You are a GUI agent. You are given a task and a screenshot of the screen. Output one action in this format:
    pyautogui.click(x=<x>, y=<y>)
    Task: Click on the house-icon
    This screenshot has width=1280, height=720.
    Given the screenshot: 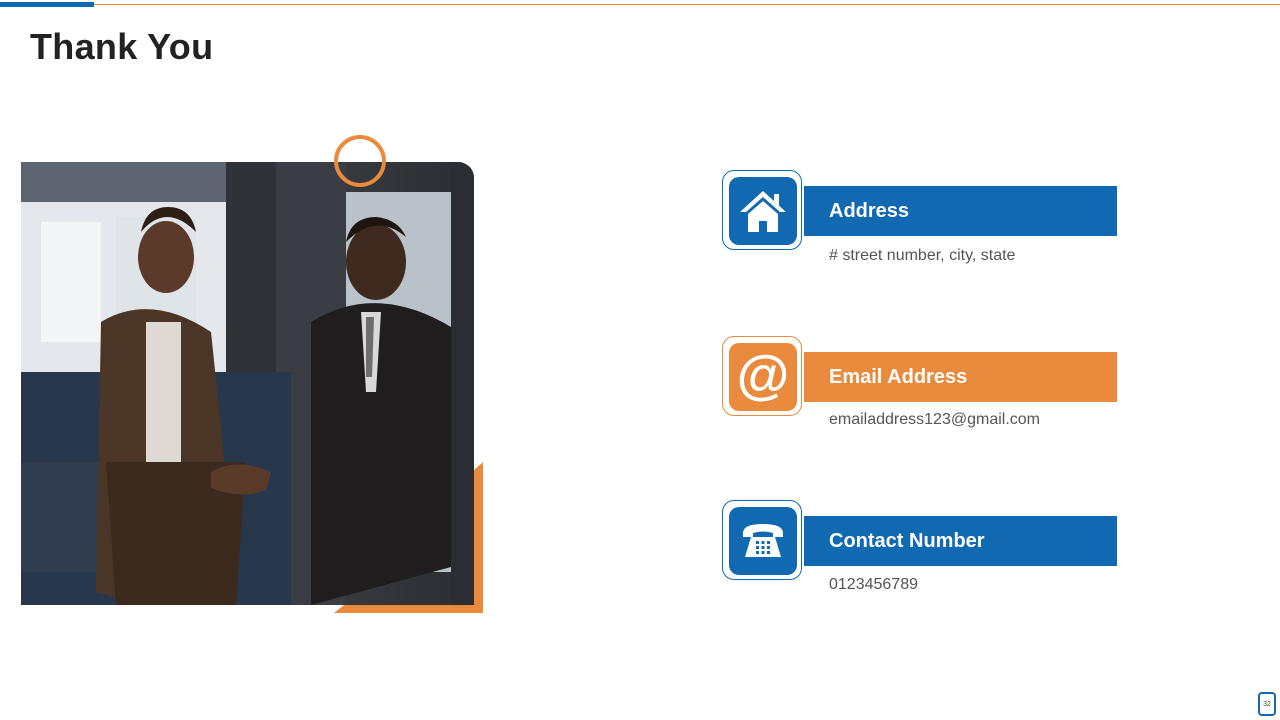 What is the action you would take?
    pyautogui.click(x=763, y=211)
    